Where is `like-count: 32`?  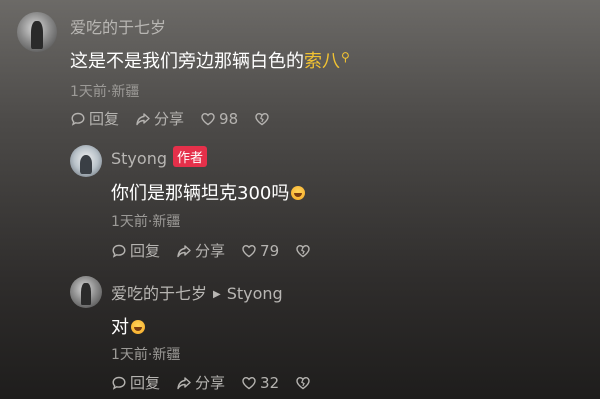
like-count: 32 is located at coordinates (270, 382).